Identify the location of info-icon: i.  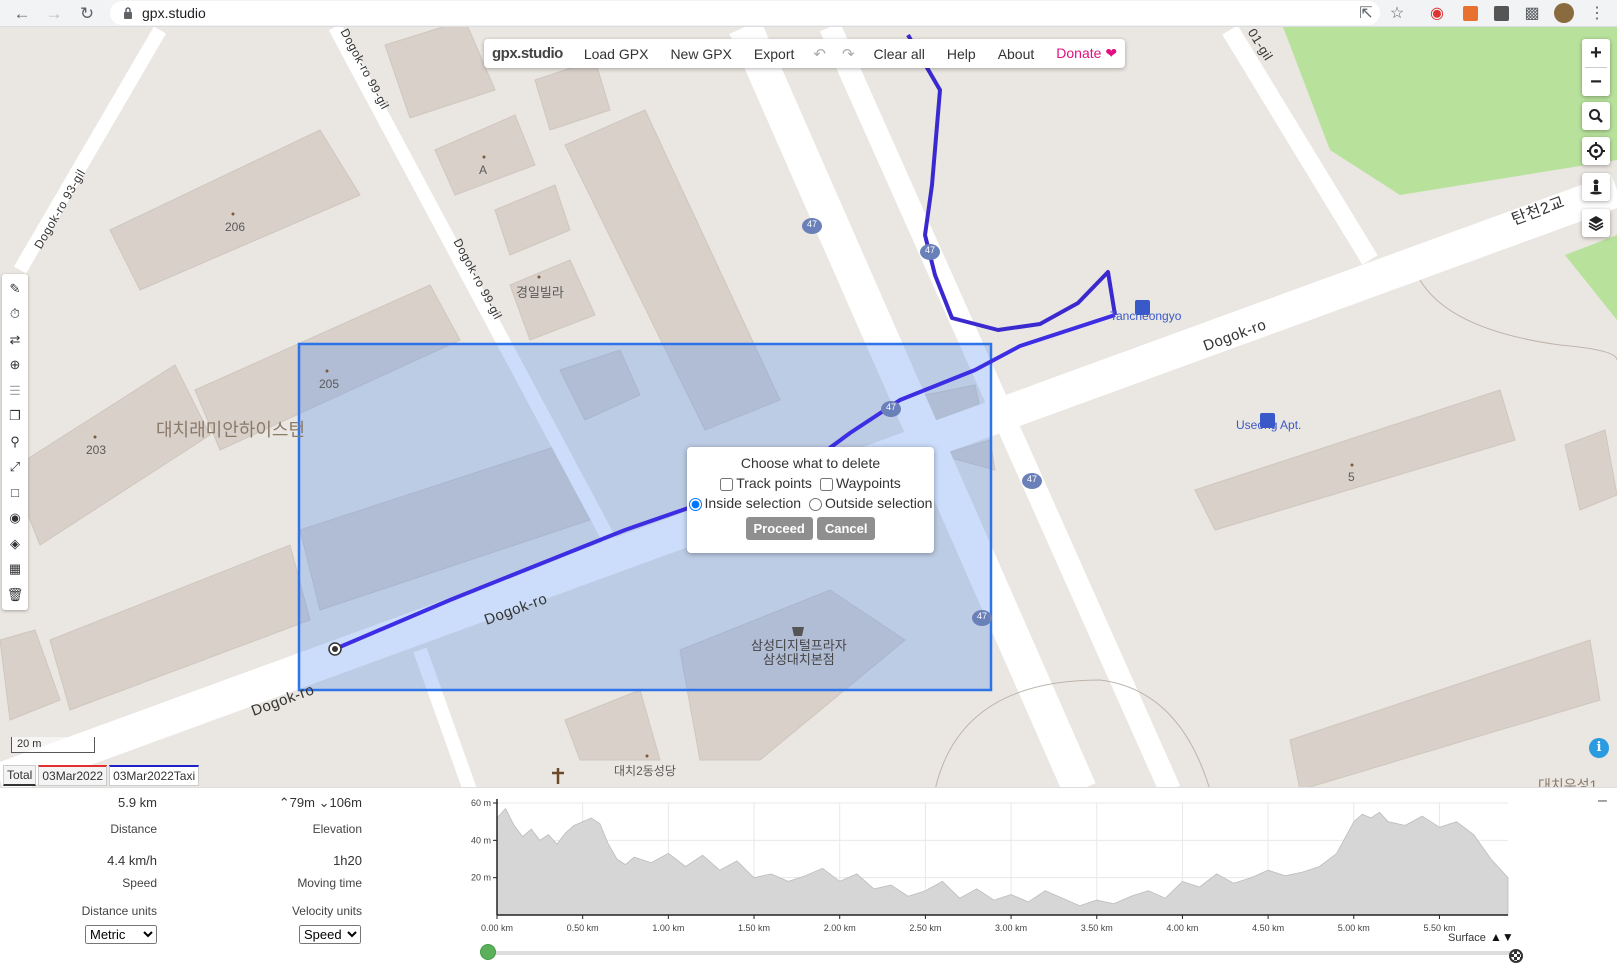
(1599, 748).